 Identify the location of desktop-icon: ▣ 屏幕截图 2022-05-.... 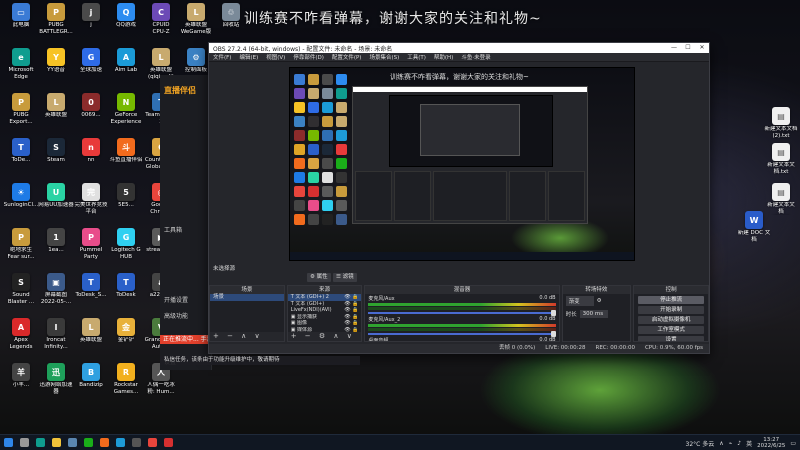
(56, 292).